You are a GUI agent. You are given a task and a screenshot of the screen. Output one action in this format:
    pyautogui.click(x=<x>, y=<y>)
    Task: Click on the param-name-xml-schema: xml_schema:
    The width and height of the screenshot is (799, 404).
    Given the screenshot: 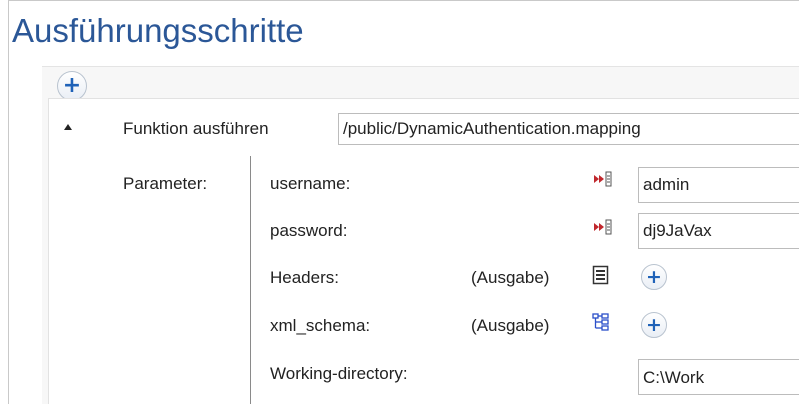 What is the action you would take?
    pyautogui.click(x=320, y=325)
    